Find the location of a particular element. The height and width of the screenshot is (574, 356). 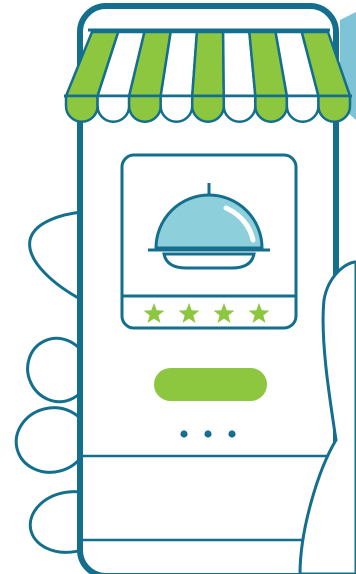

awning-icon is located at coordinates (208, 75).